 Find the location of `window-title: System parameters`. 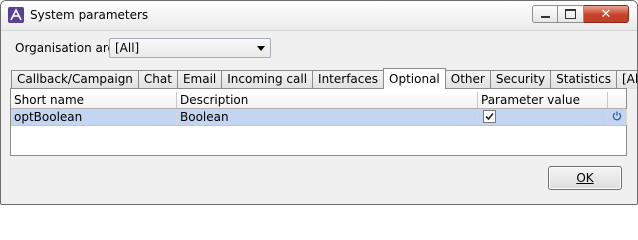

window-title: System parameters is located at coordinates (89, 15).